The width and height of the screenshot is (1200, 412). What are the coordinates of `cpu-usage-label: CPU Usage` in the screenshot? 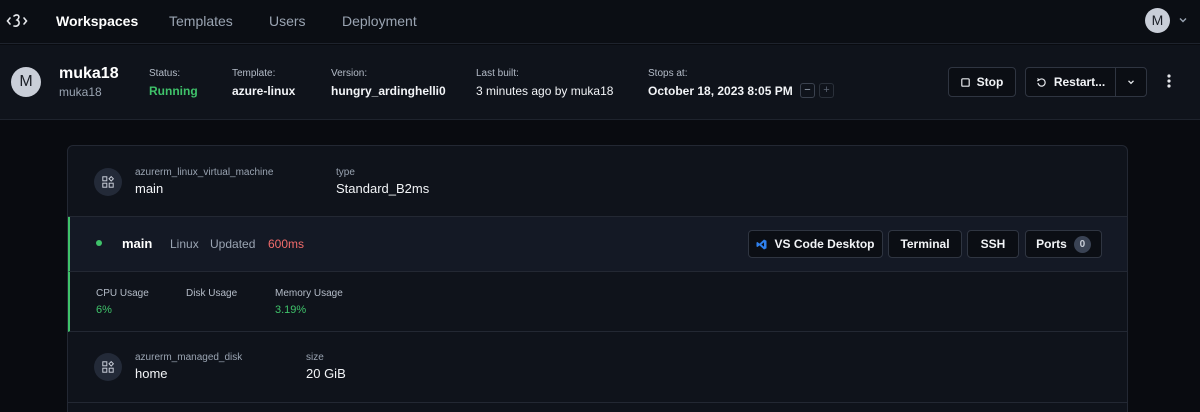 It's located at (122, 293).